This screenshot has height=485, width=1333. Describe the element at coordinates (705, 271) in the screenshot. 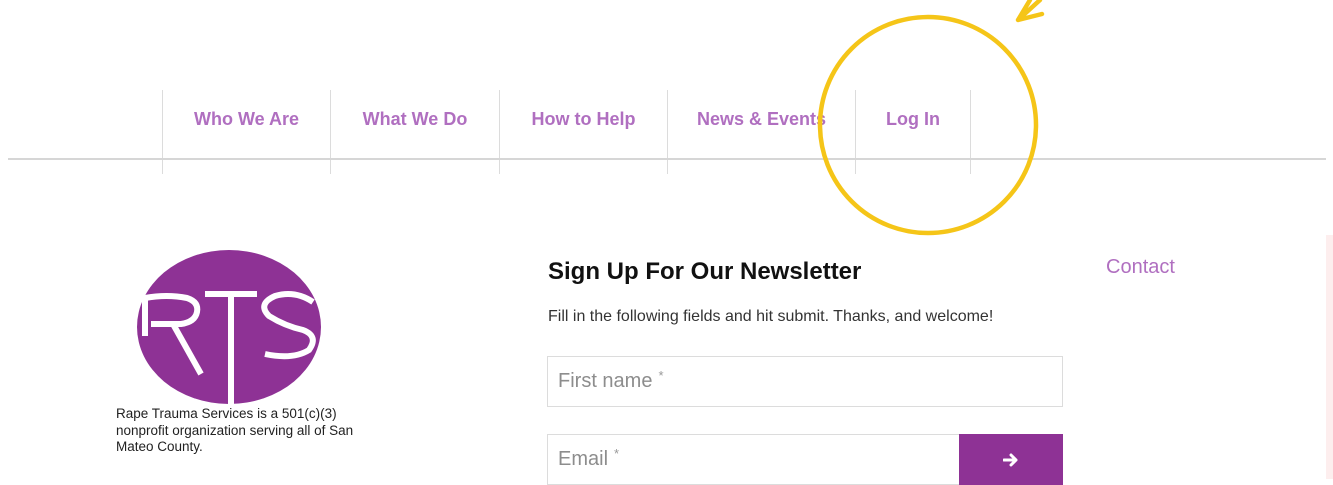

I see `newsletter-title: Sign Up For Our Newsletter` at that location.